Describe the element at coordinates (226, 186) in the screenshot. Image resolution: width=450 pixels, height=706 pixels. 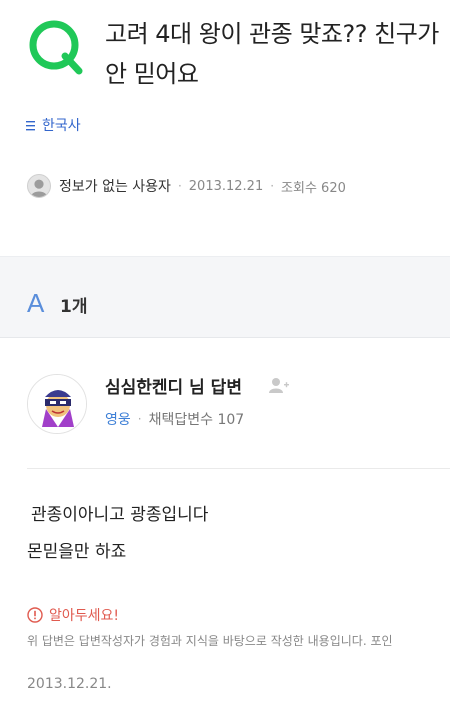
I see `question-date: 2013.12.21` at that location.